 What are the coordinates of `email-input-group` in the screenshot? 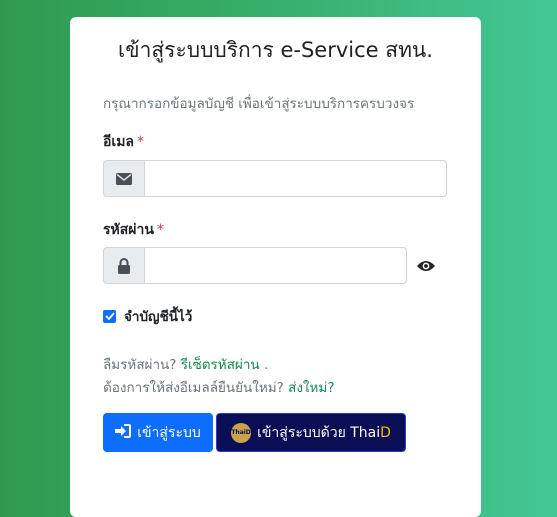 It's located at (275, 178).